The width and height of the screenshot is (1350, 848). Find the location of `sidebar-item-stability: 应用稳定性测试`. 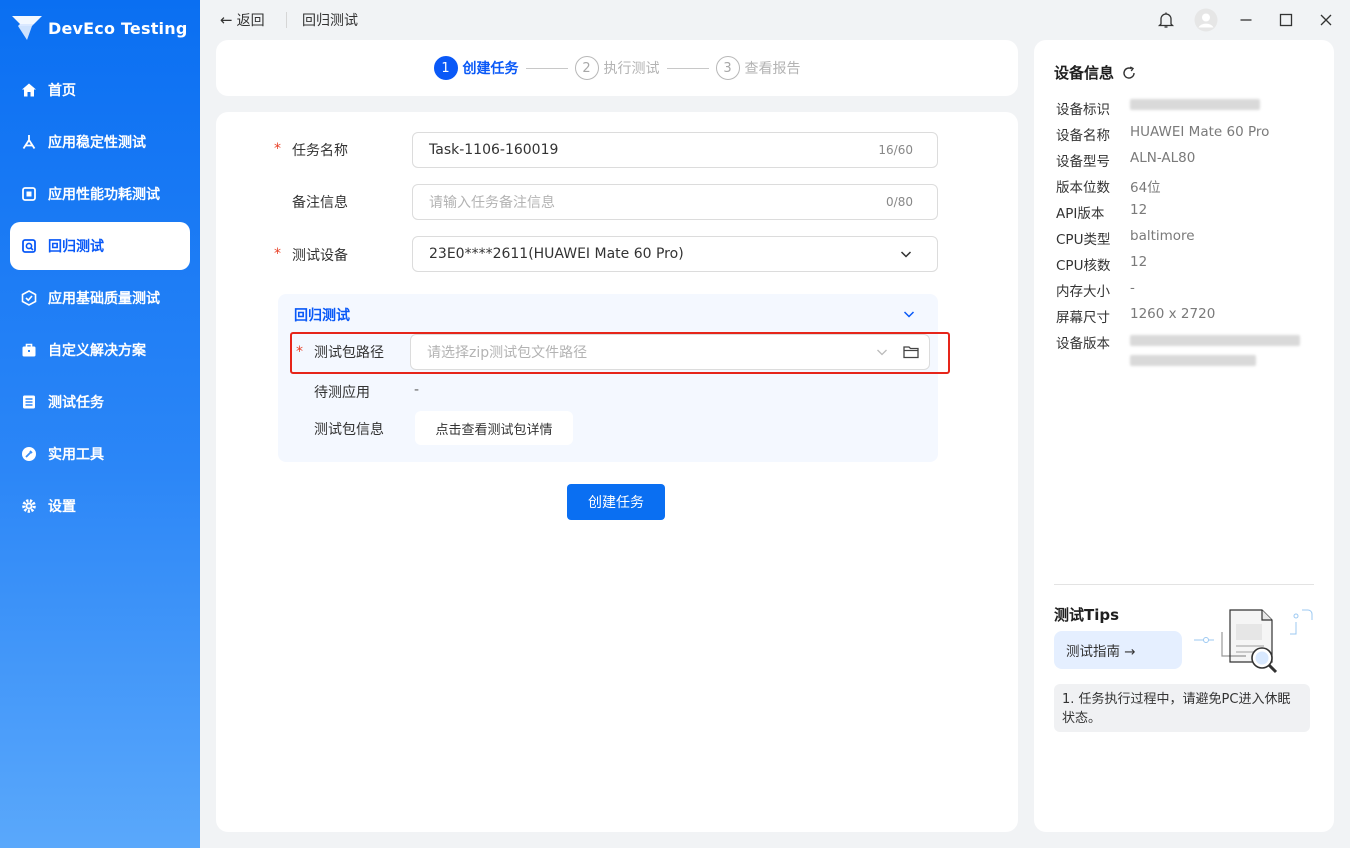

sidebar-item-stability: 应用稳定性测试 is located at coordinates (100, 142).